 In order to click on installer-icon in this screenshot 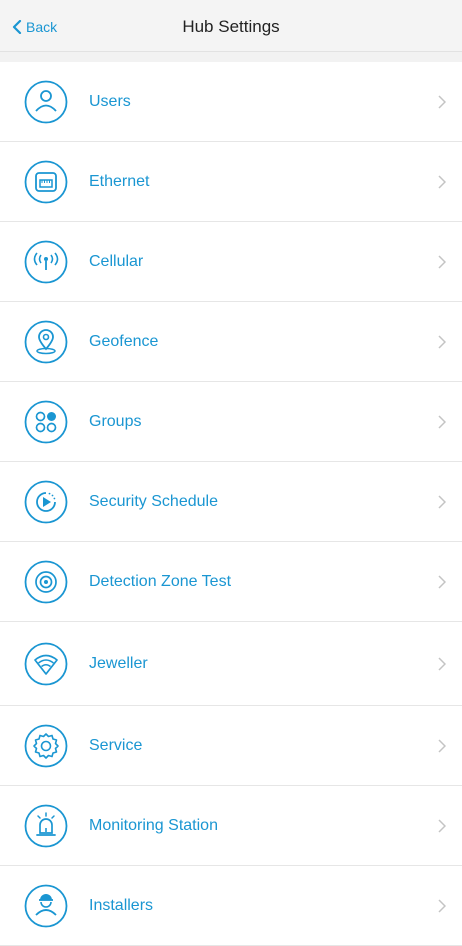, I will do `click(46, 906)`.